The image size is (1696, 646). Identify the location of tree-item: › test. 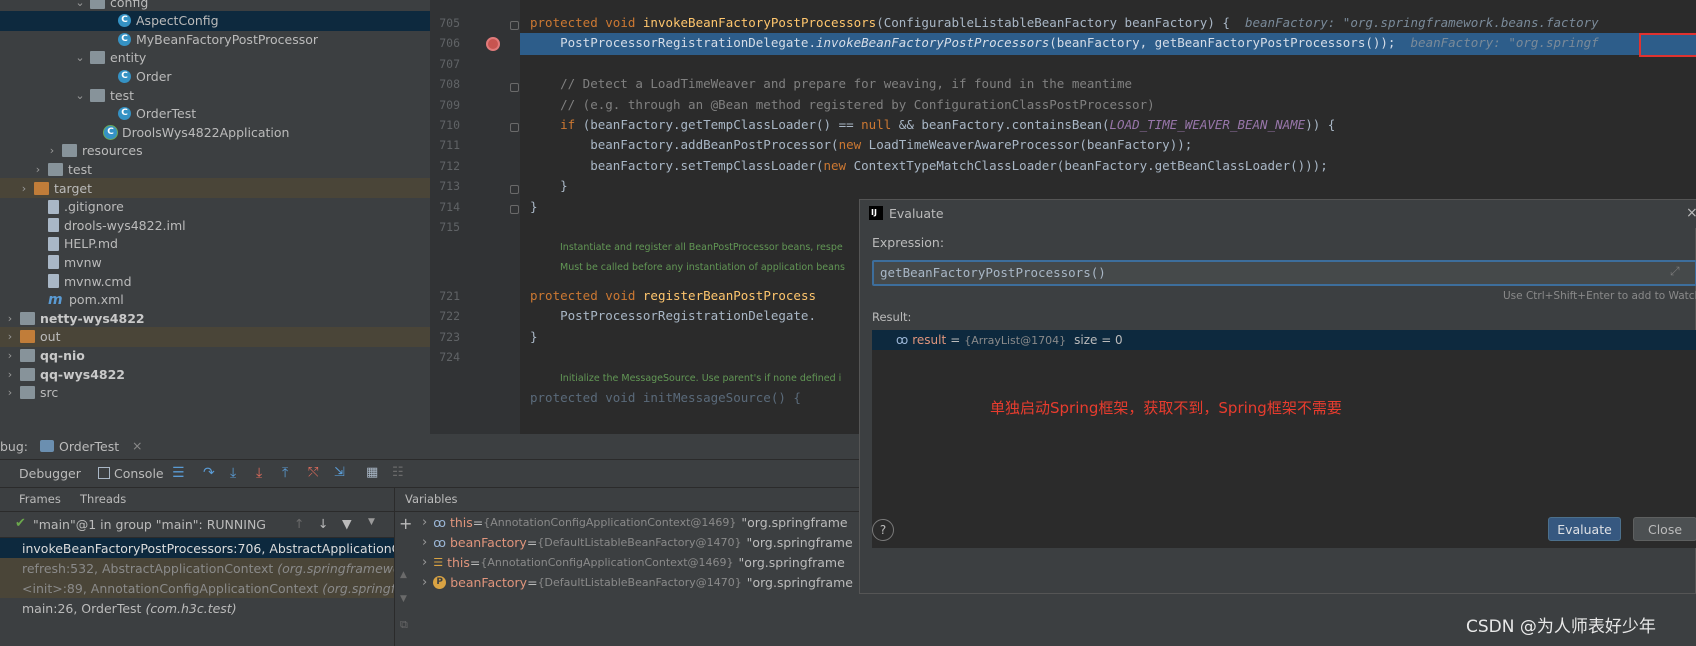
(215, 169).